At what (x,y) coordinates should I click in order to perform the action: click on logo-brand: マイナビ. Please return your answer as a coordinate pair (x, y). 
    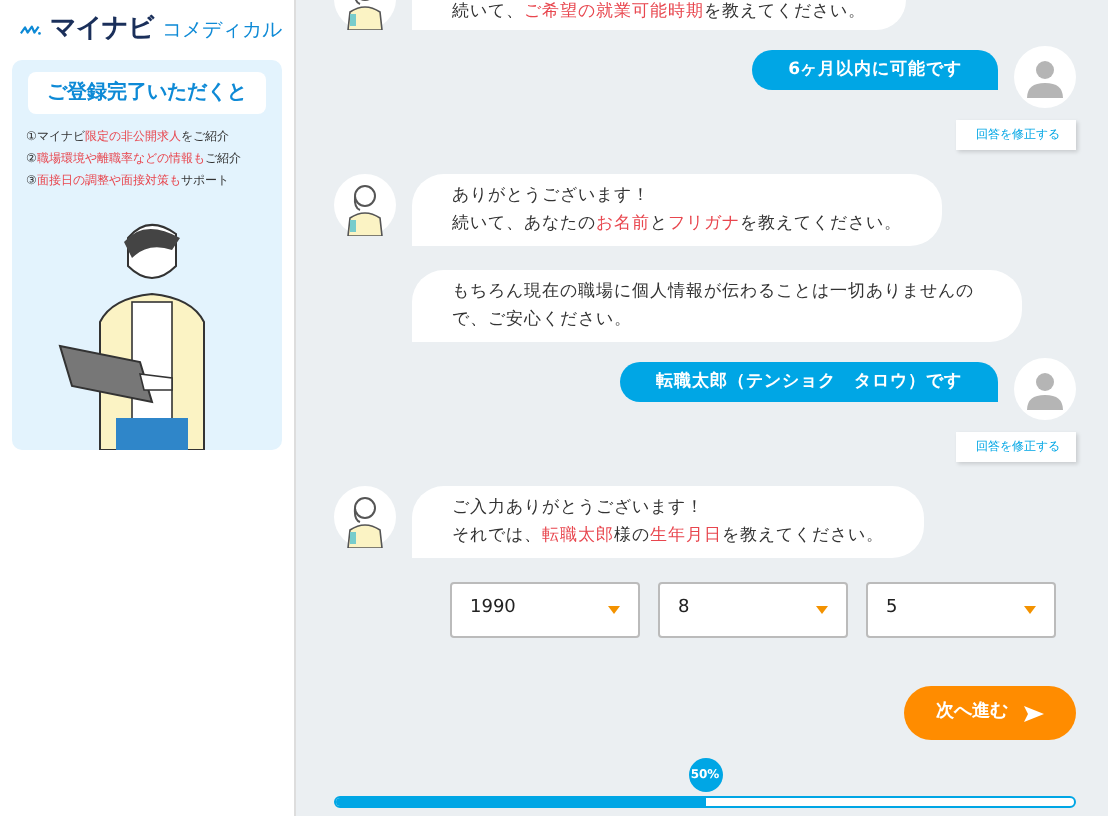
    Looking at the image, I should click on (102, 30).